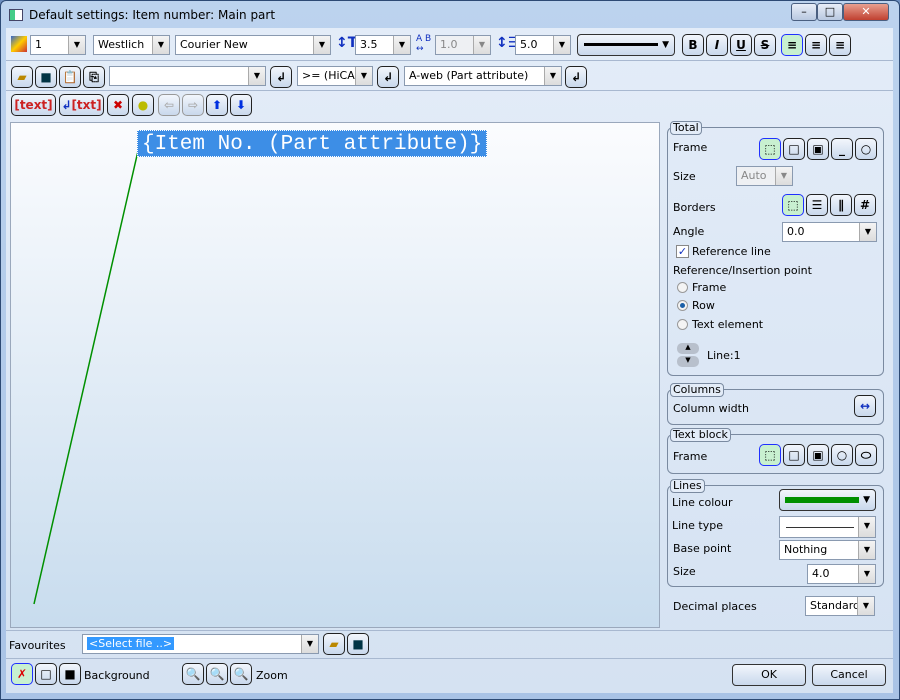  I want to click on save-button: ■, so click(46, 77).